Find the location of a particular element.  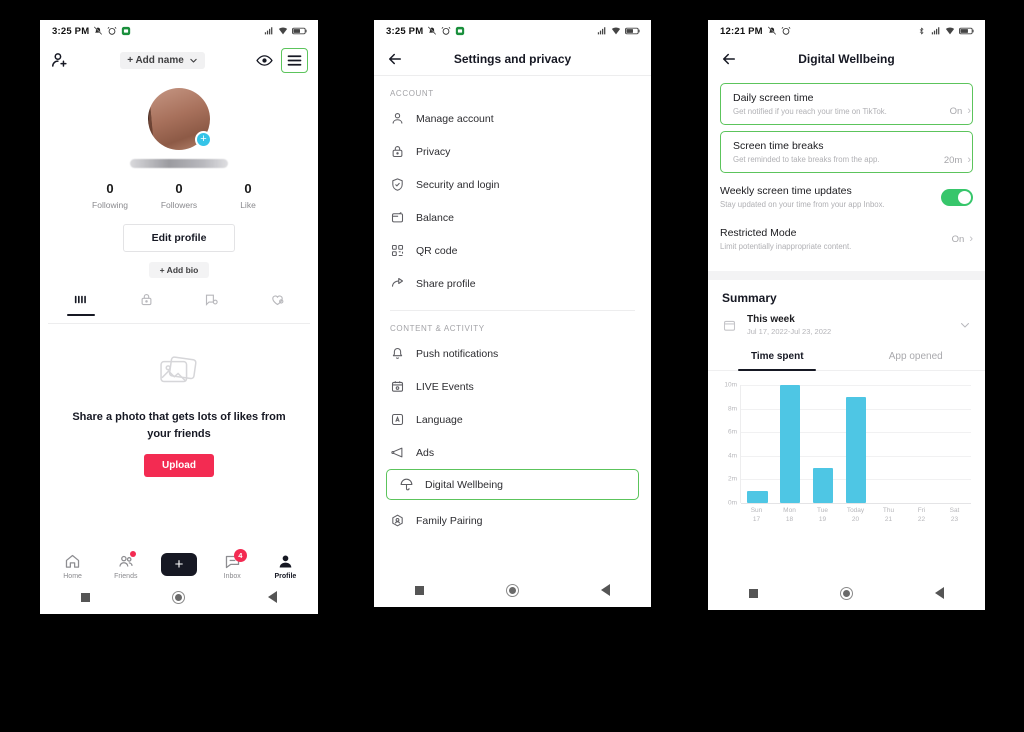

tab-posts is located at coordinates (81, 307).